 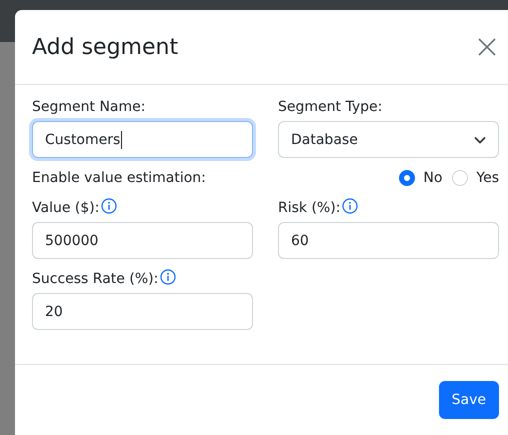 What do you see at coordinates (142, 311) in the screenshot?
I see `number-input: 20` at bounding box center [142, 311].